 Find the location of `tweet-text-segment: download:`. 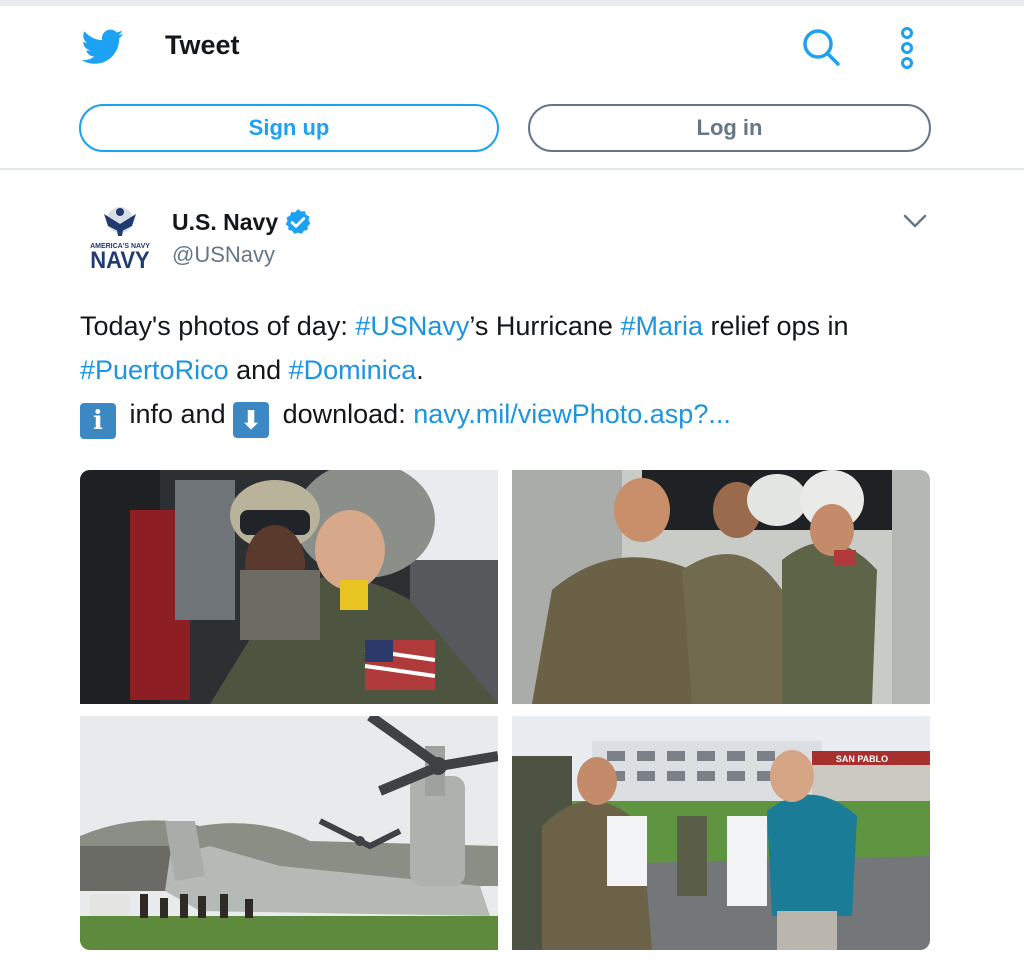

tweet-text-segment: download: is located at coordinates (344, 414).